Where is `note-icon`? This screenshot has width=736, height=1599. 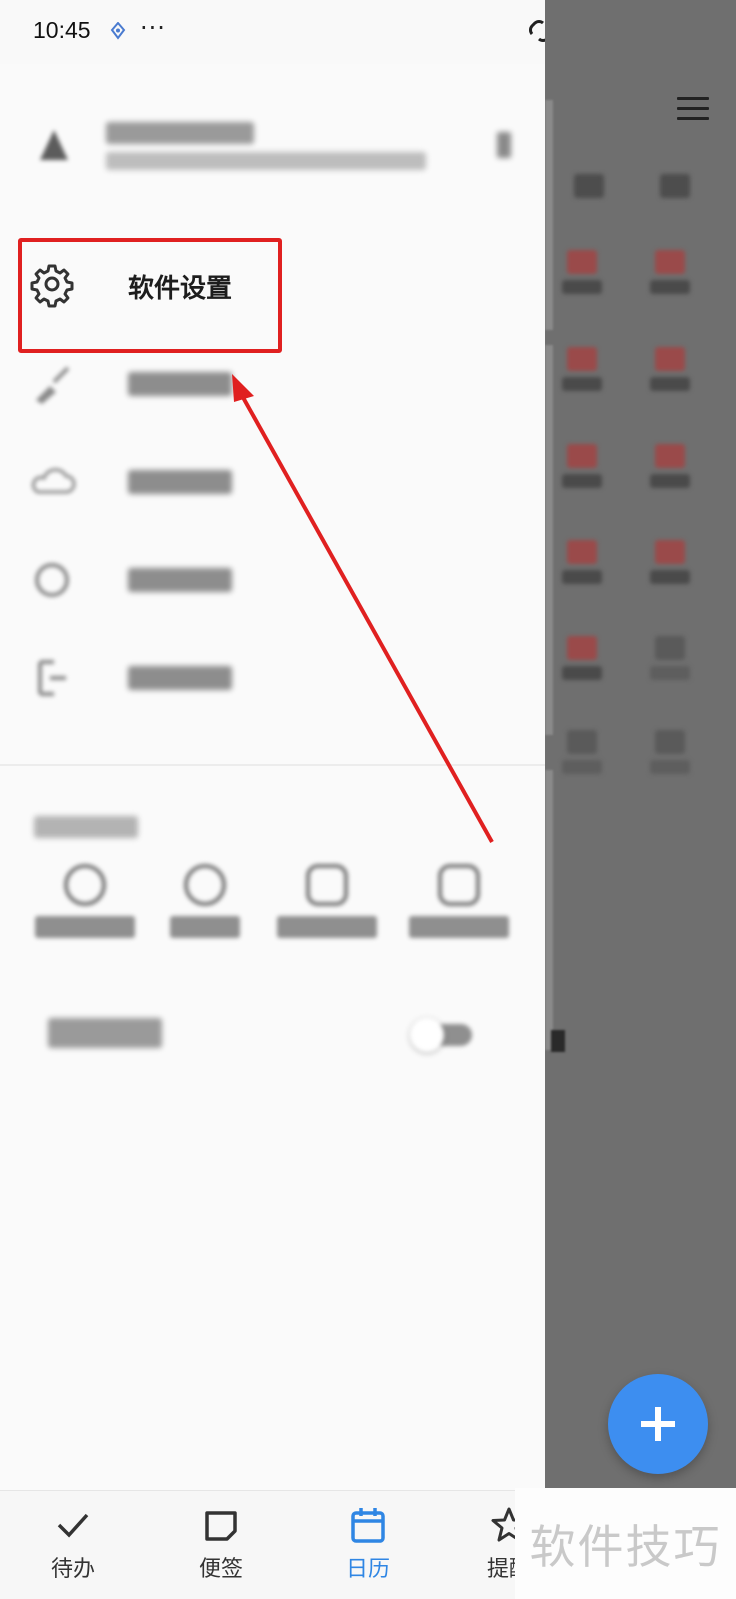
note-icon is located at coordinates (221, 1526).